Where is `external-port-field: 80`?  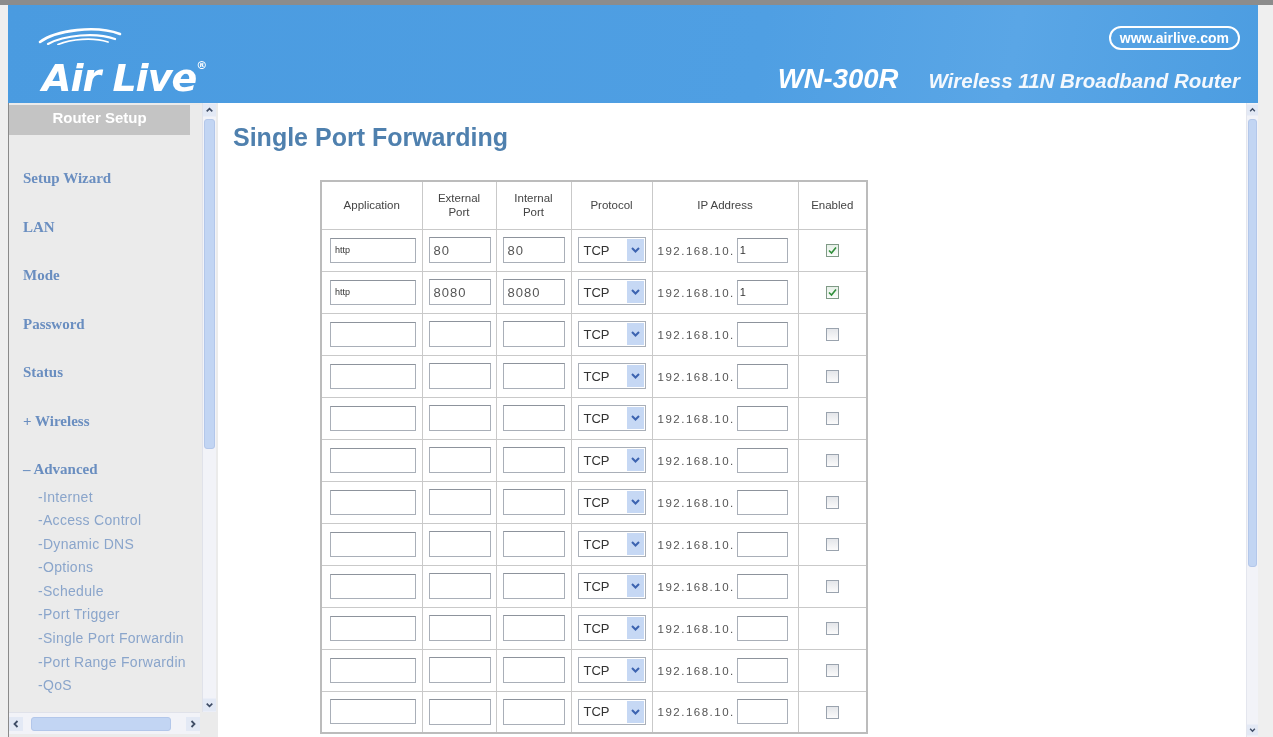 external-port-field: 80 is located at coordinates (459, 250).